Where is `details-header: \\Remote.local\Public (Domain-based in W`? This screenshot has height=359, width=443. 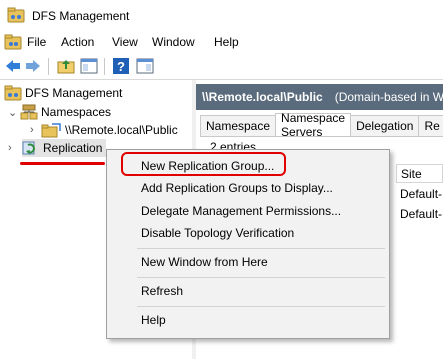 details-header: \\Remote.local\Public (Domain-based in W is located at coordinates (319, 97).